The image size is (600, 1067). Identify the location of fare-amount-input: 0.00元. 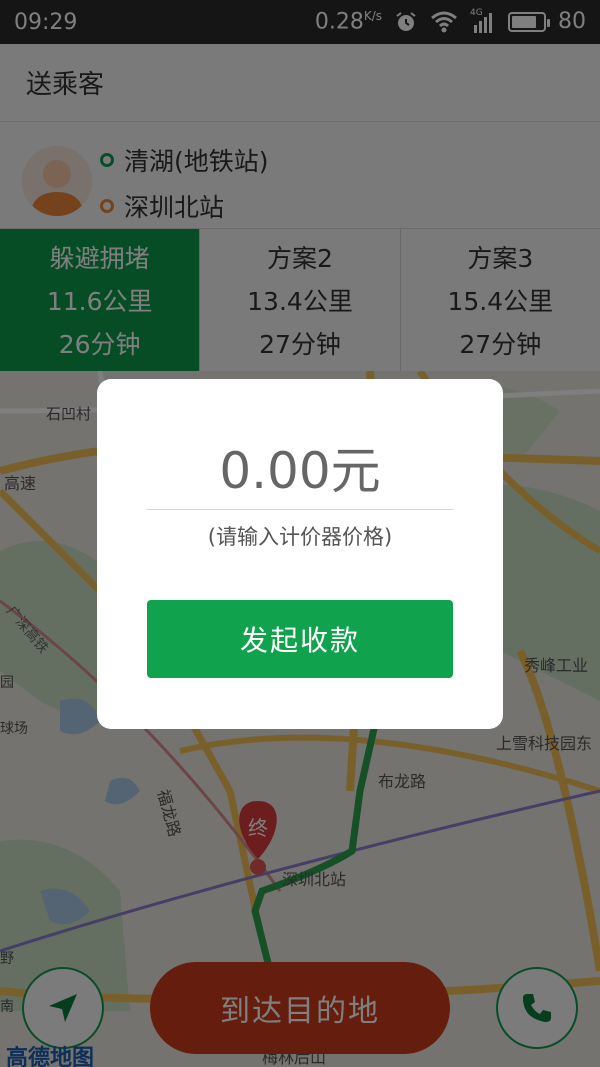
(300, 467).